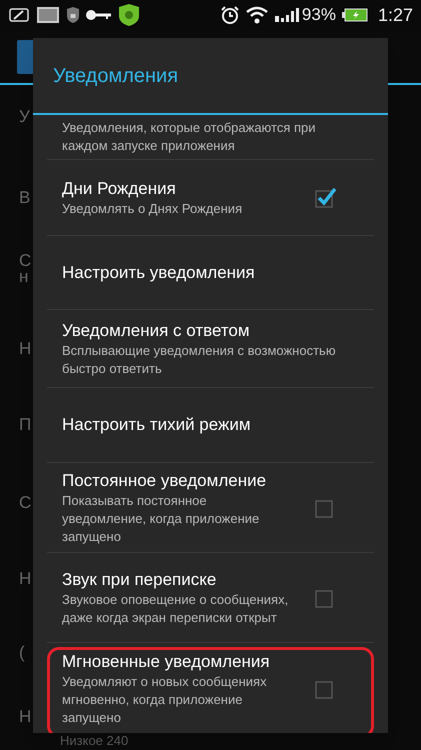 The width and height of the screenshot is (421, 750). Describe the element at coordinates (119, 189) in the screenshot. I see `preference-title: Дни Рождения` at that location.